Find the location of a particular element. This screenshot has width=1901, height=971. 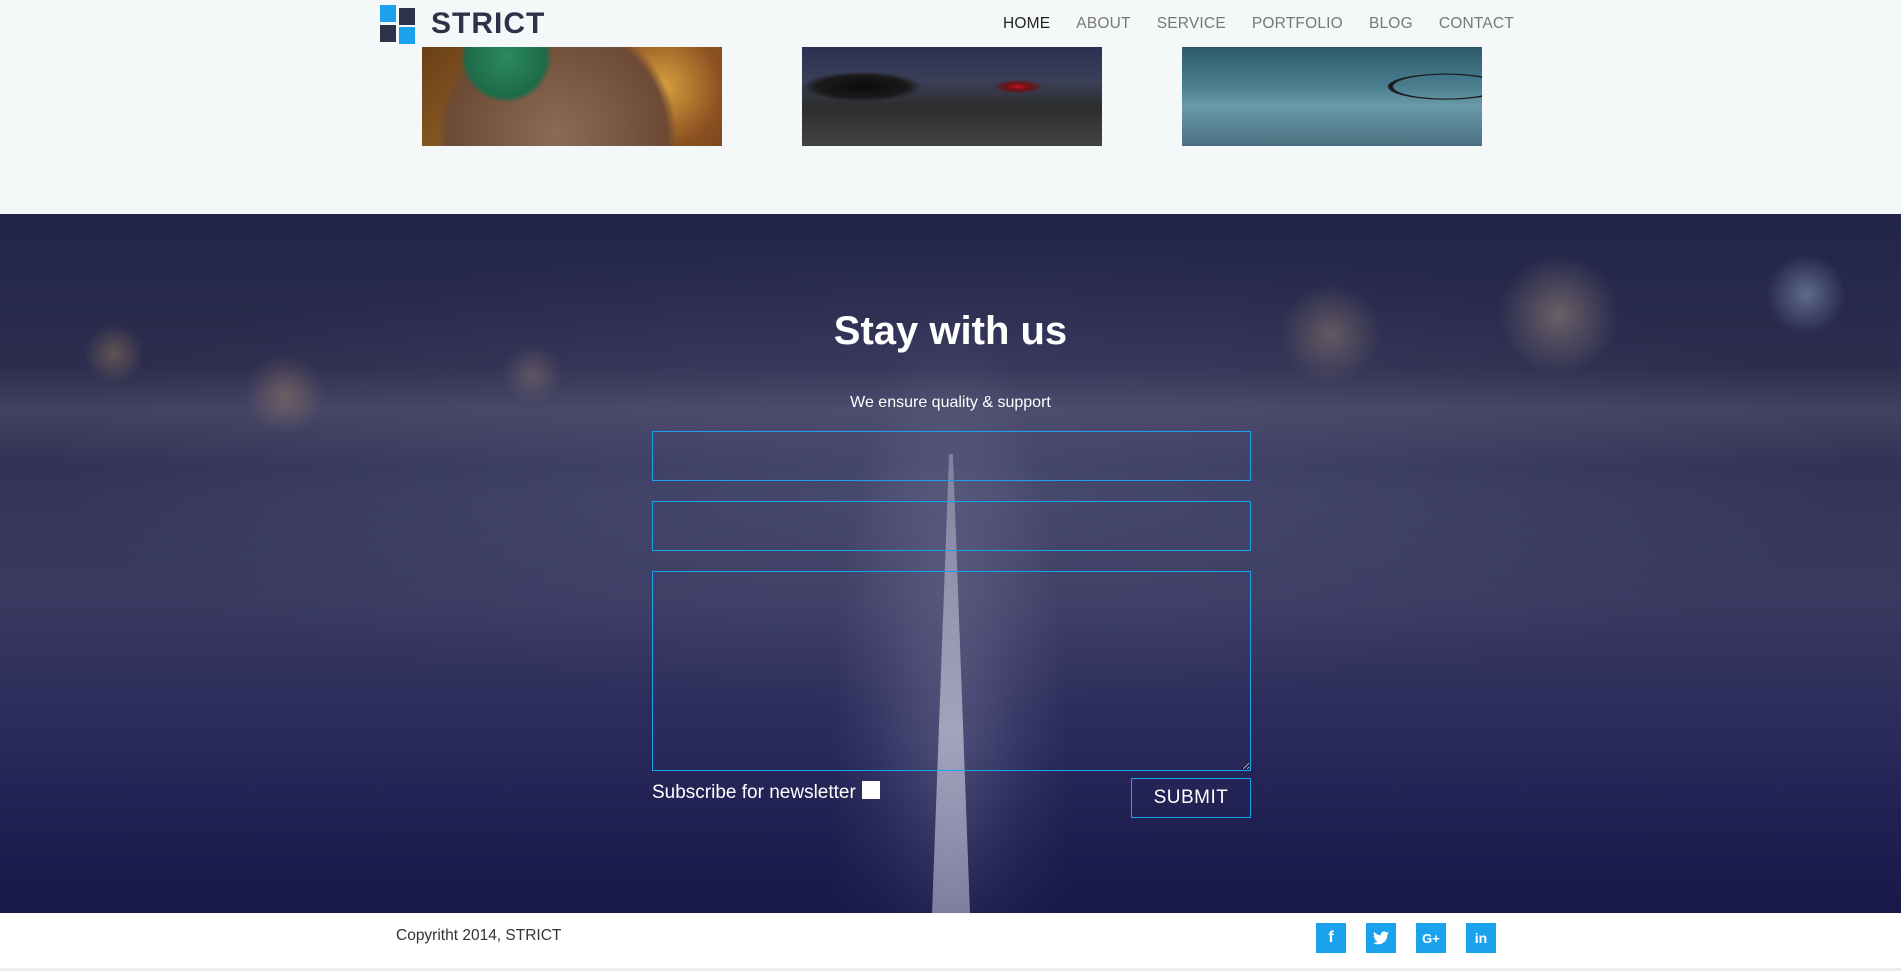

subscribe-option: Subscribe for newsletter is located at coordinates (766, 792).